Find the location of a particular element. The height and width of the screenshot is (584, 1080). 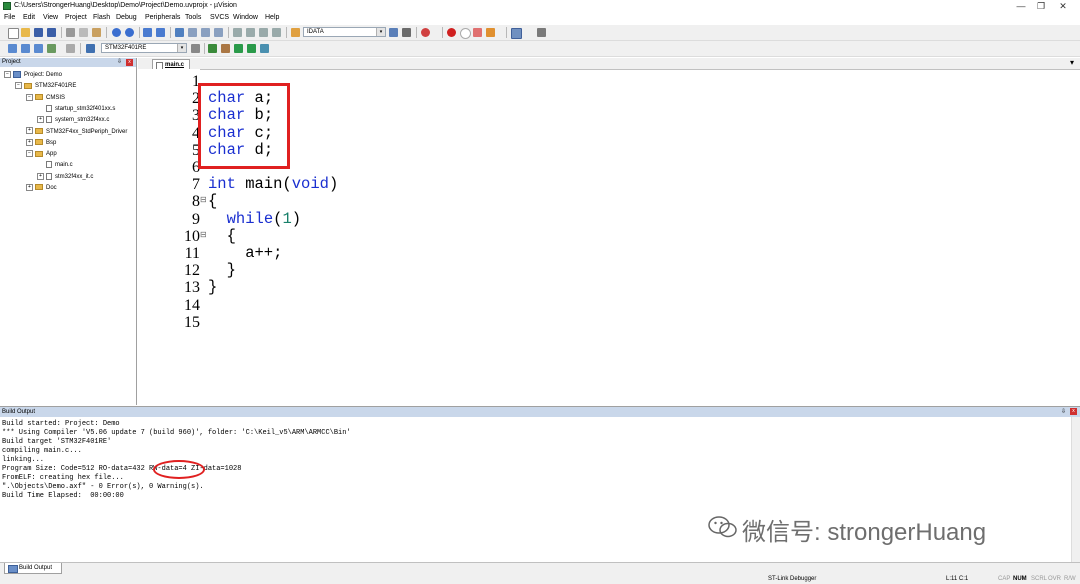

next-bookmark-icon is located at coordinates (205, 32).